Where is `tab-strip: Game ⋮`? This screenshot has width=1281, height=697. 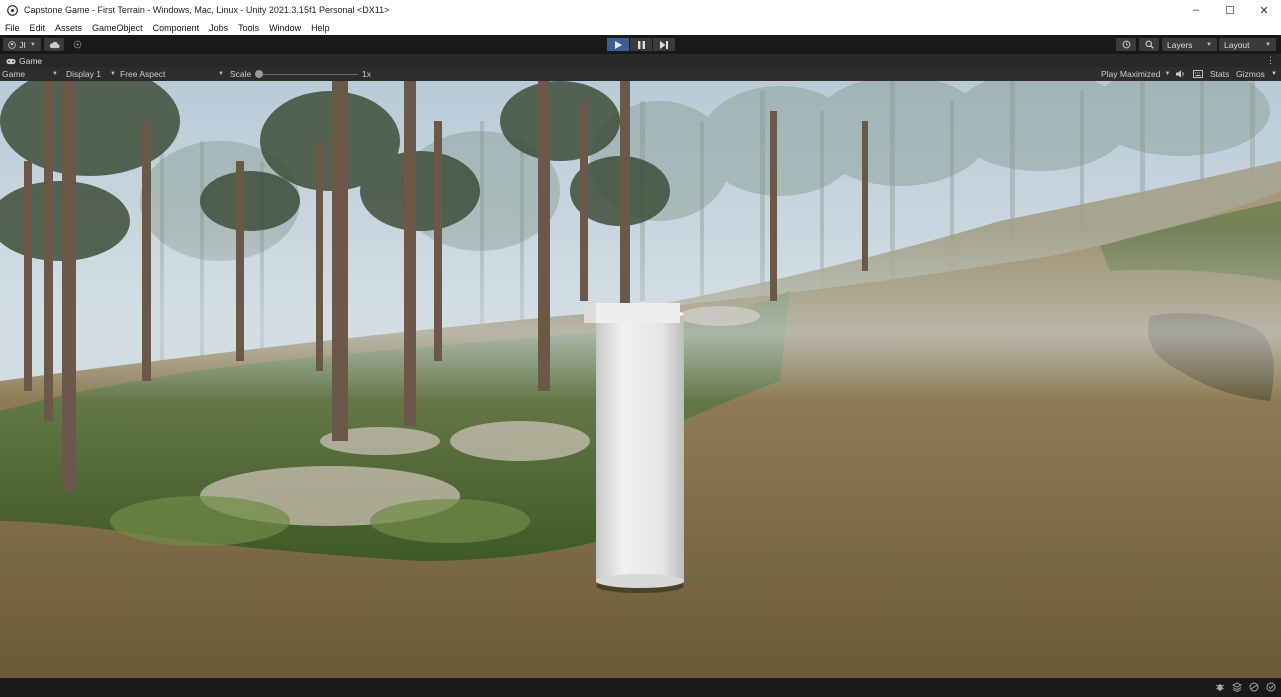
tab-strip: Game ⋮ is located at coordinates (640, 61).